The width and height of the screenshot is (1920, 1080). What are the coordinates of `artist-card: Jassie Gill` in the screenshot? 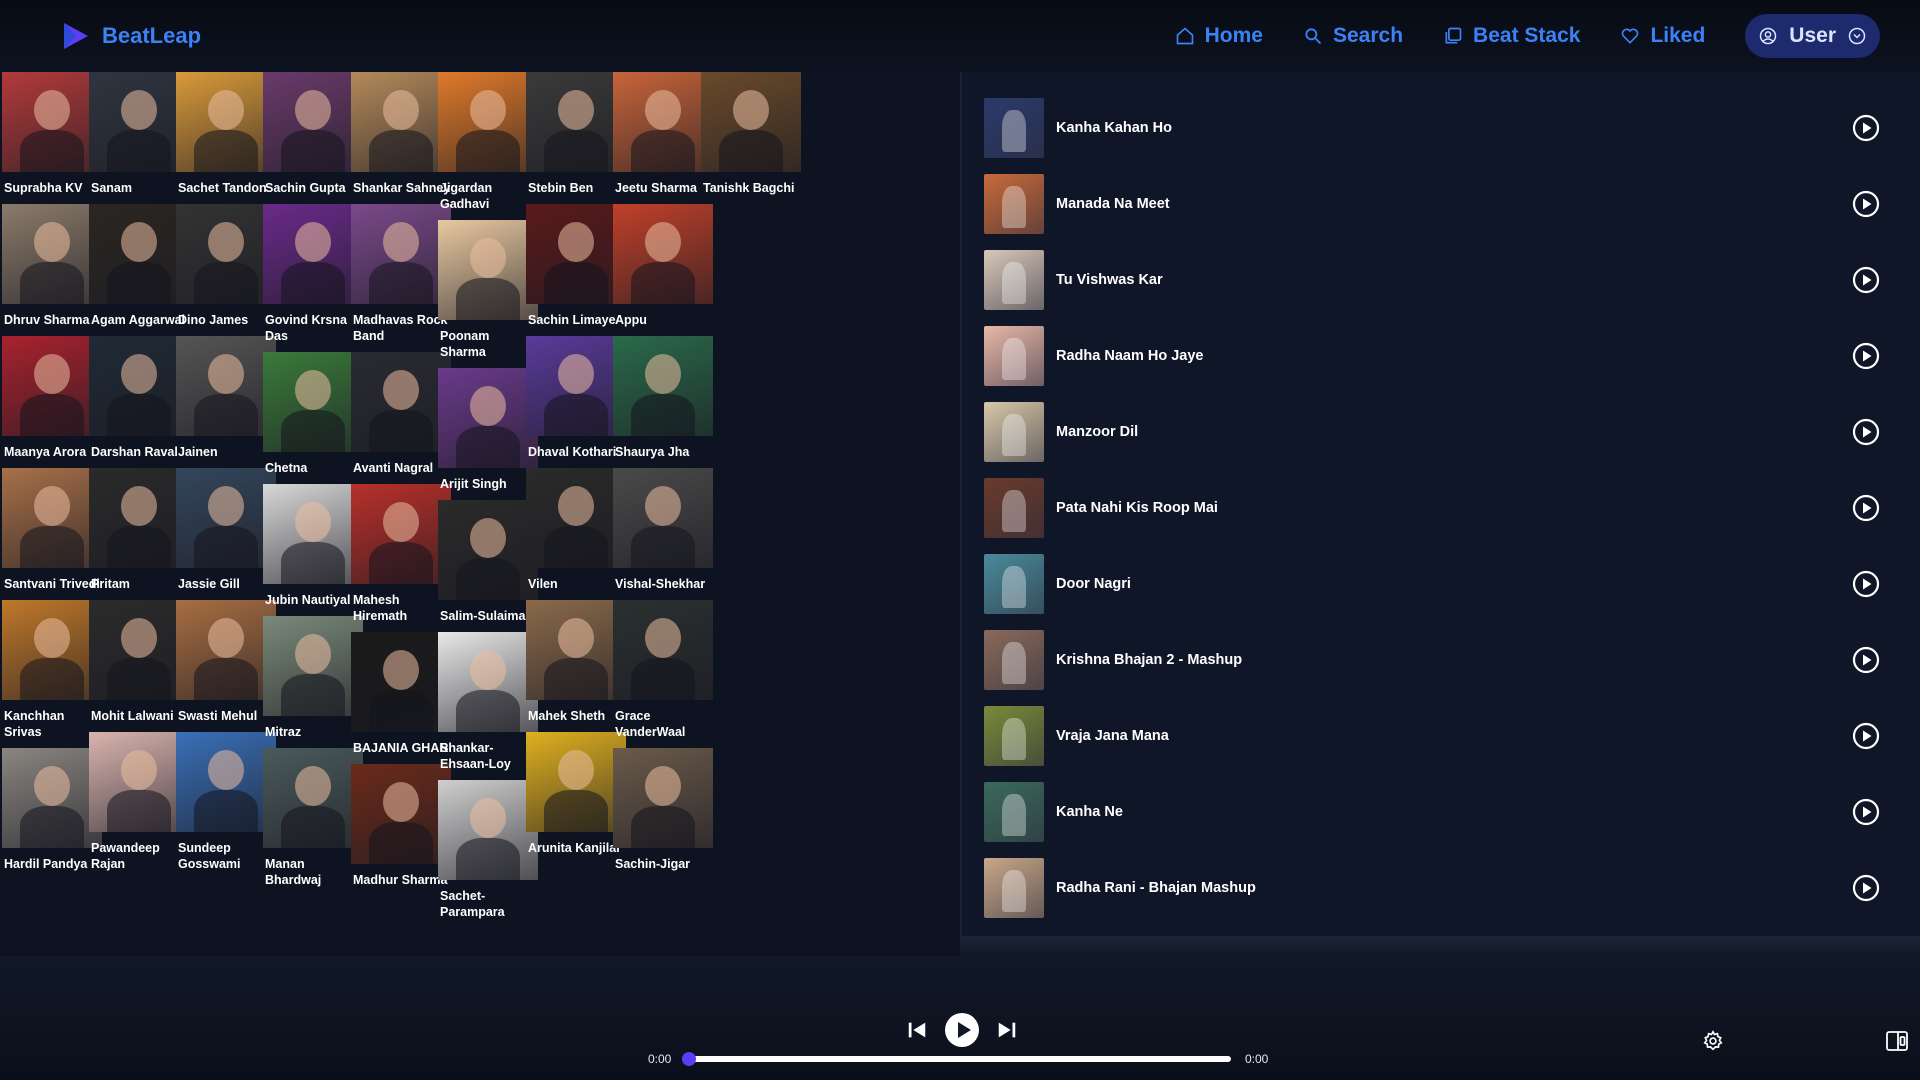 It's located at (226, 532).